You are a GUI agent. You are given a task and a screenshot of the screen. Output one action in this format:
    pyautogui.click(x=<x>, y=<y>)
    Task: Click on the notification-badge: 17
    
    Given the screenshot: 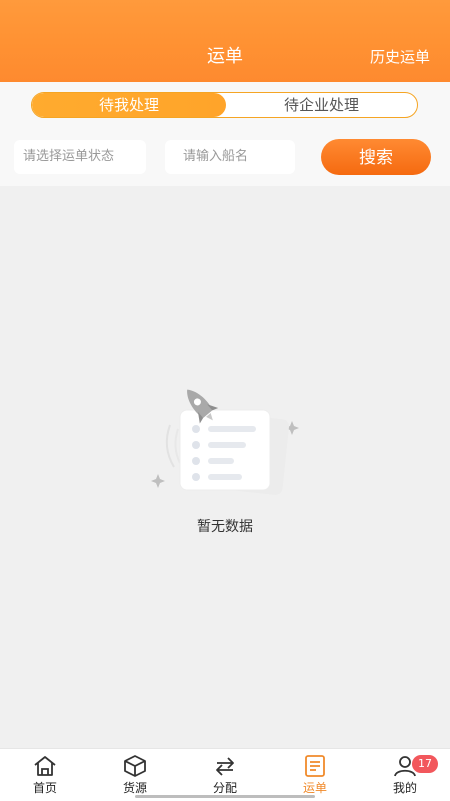 What is the action you would take?
    pyautogui.click(x=425, y=764)
    